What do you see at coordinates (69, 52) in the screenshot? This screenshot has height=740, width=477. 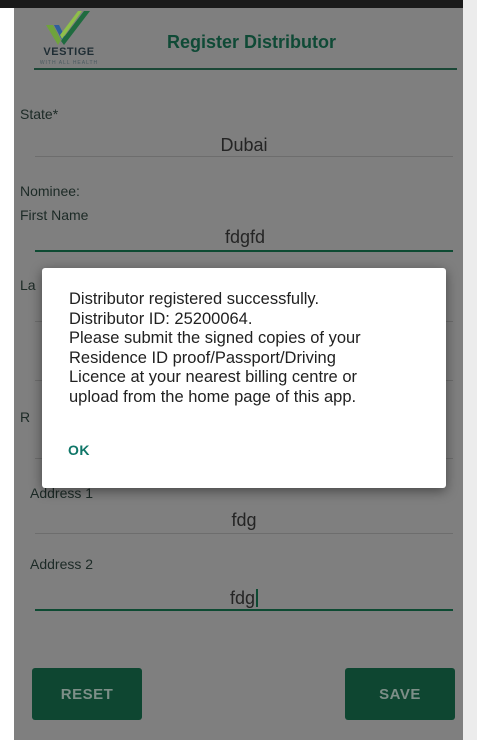 I see `logo-wordmark: VESTIGE` at bounding box center [69, 52].